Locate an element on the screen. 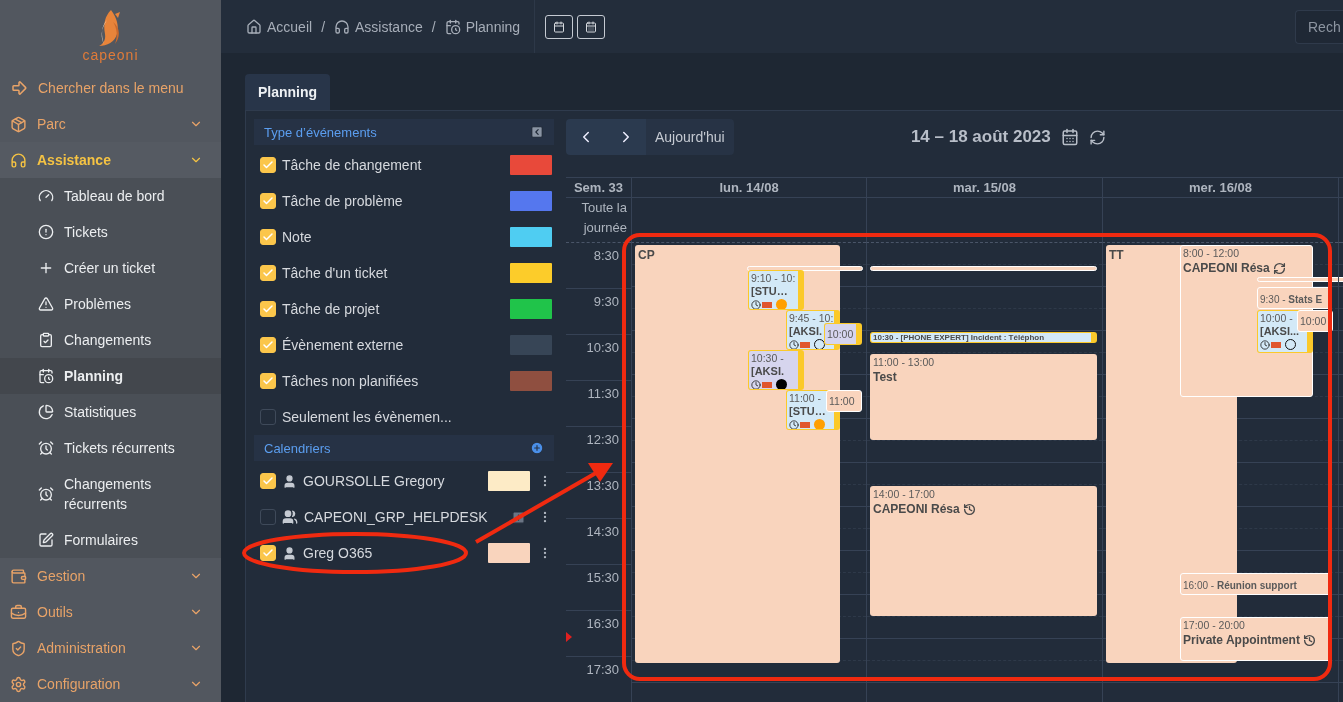  week-number: Sem. 33 is located at coordinates (598, 188).